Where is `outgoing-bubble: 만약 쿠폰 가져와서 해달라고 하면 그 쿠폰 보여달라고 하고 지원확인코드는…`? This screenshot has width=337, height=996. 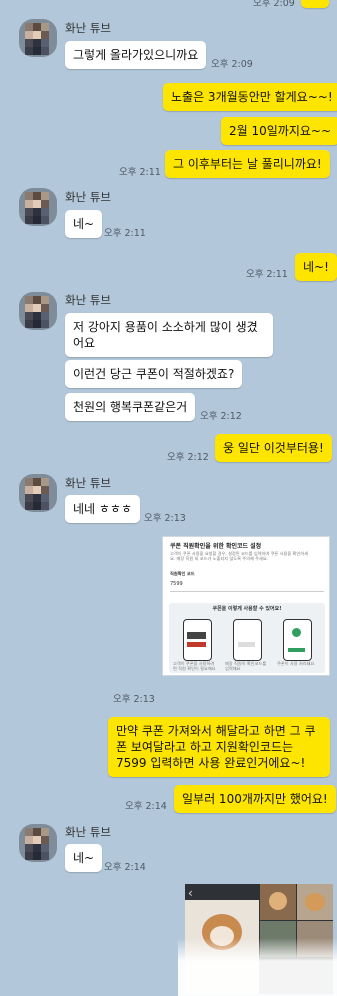 outgoing-bubble: 만약 쿠폰 가져와서 해달라고 하면 그 쿠폰 보여달라고 하고 지원확인코드는… is located at coordinates (219, 747).